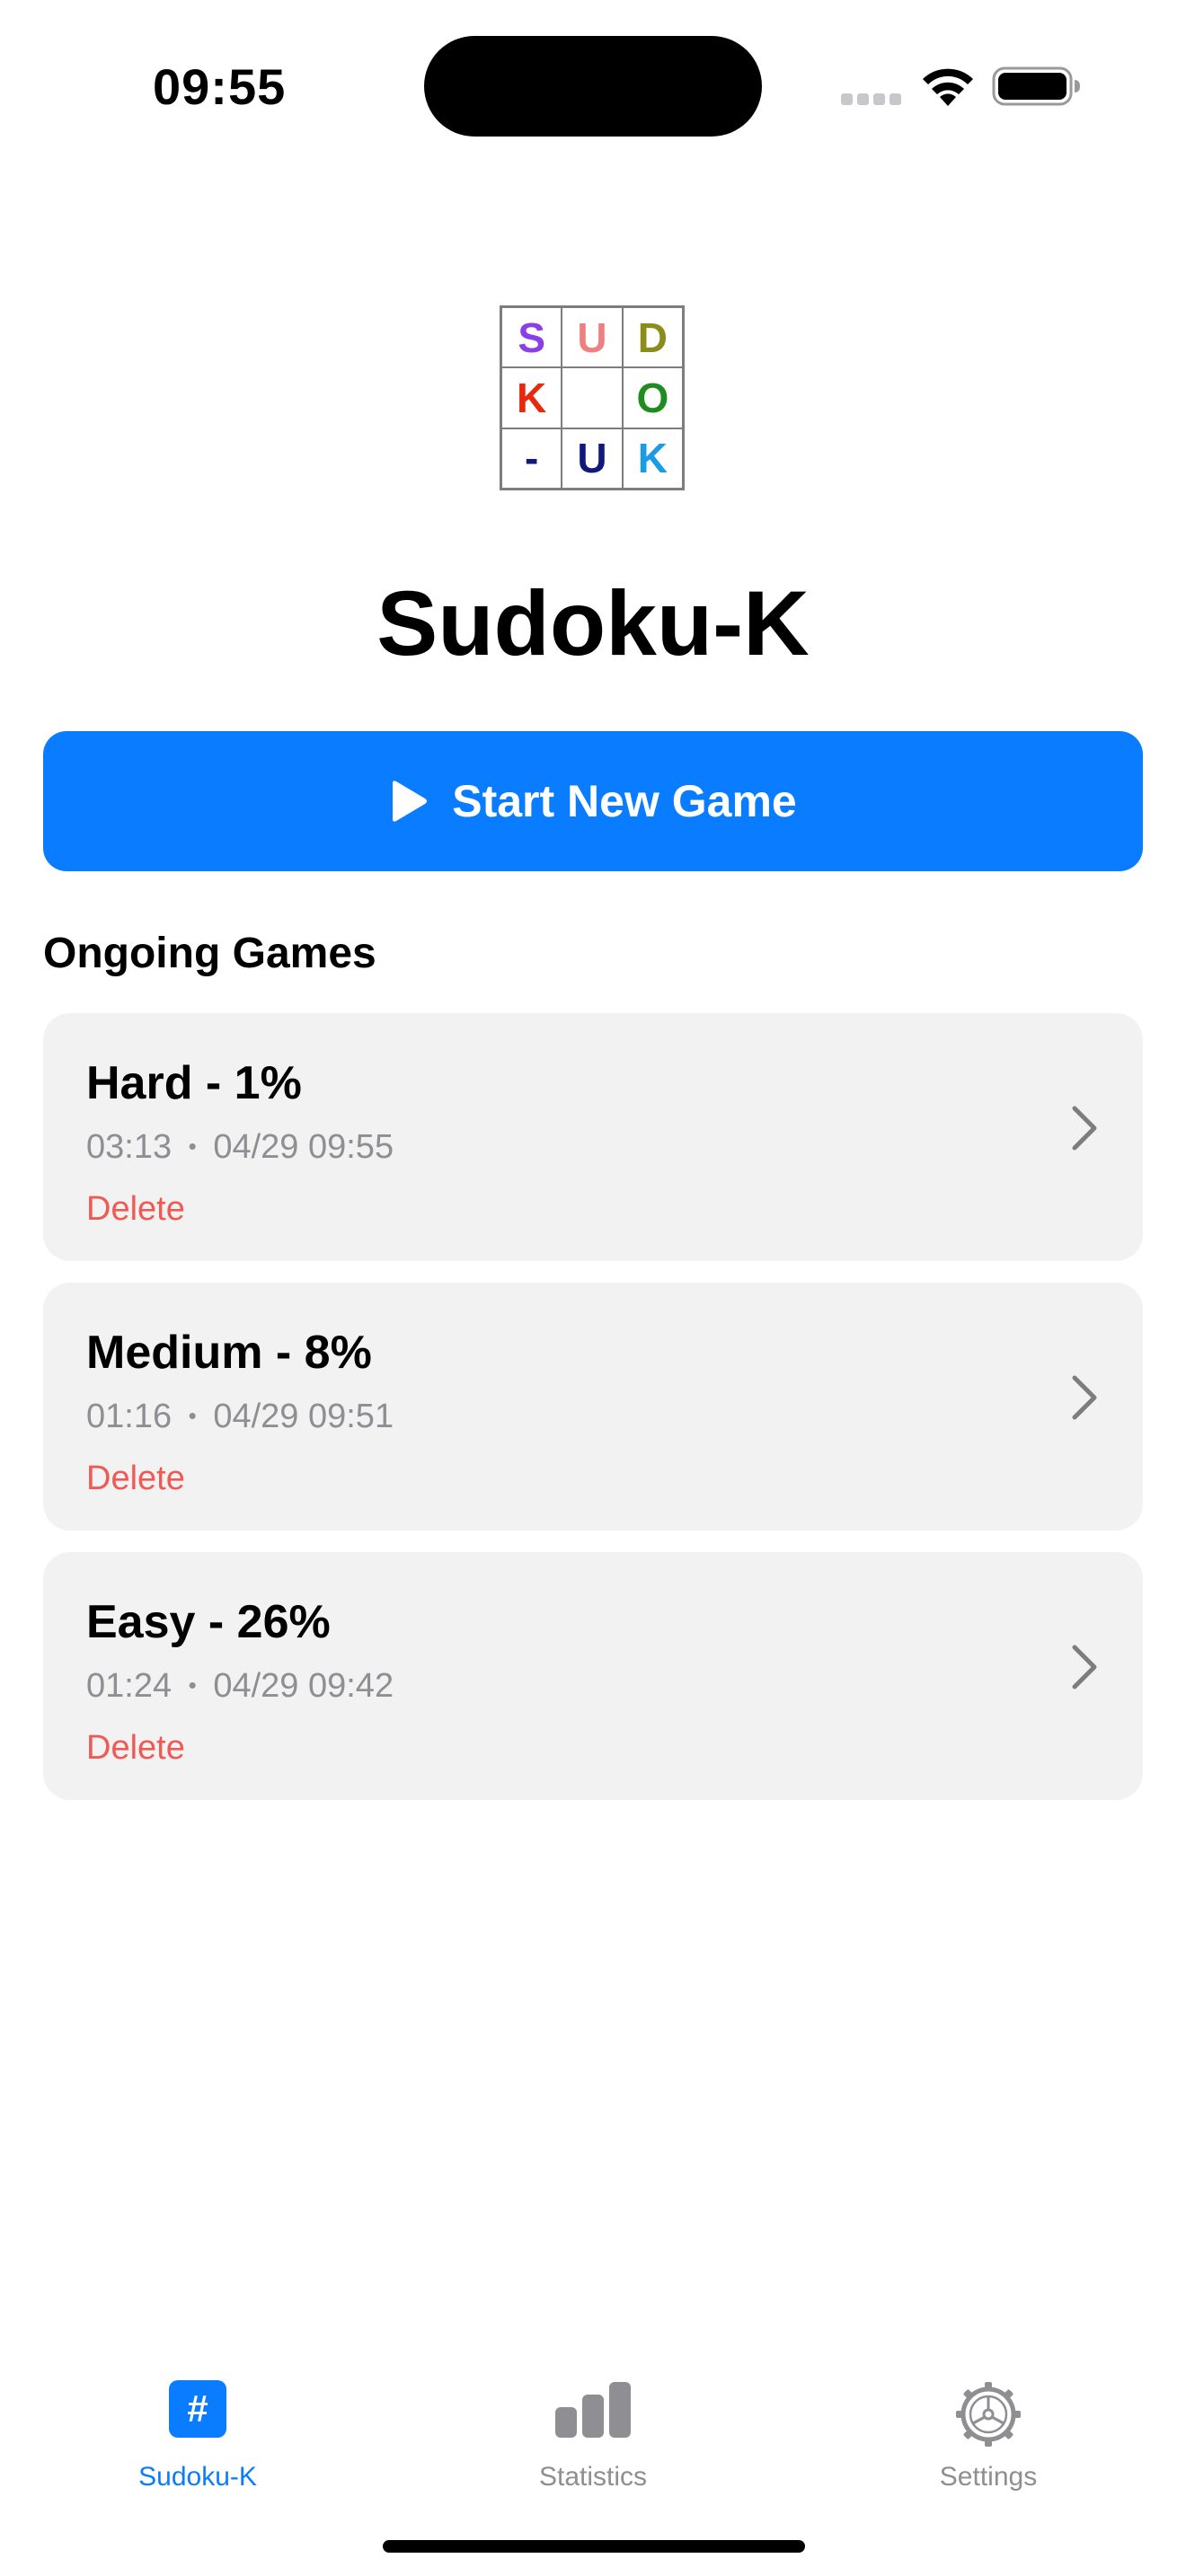 The width and height of the screenshot is (1186, 2576). What do you see at coordinates (988, 2477) in the screenshot?
I see `tab-label: Settings` at bounding box center [988, 2477].